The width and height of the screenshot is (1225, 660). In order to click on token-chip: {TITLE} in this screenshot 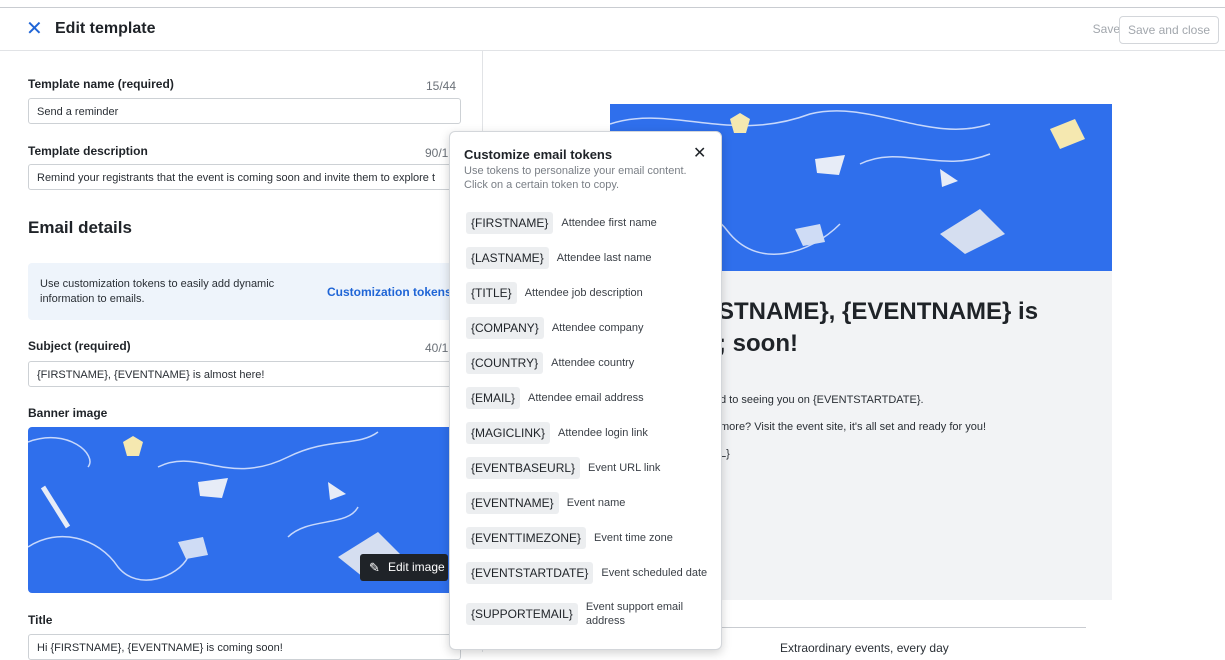, I will do `click(491, 293)`.